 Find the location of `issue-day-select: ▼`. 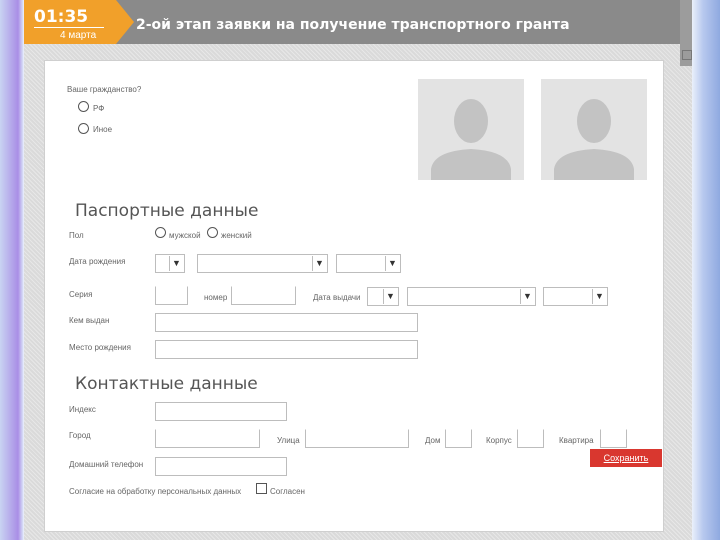

issue-day-select: ▼ is located at coordinates (383, 296).